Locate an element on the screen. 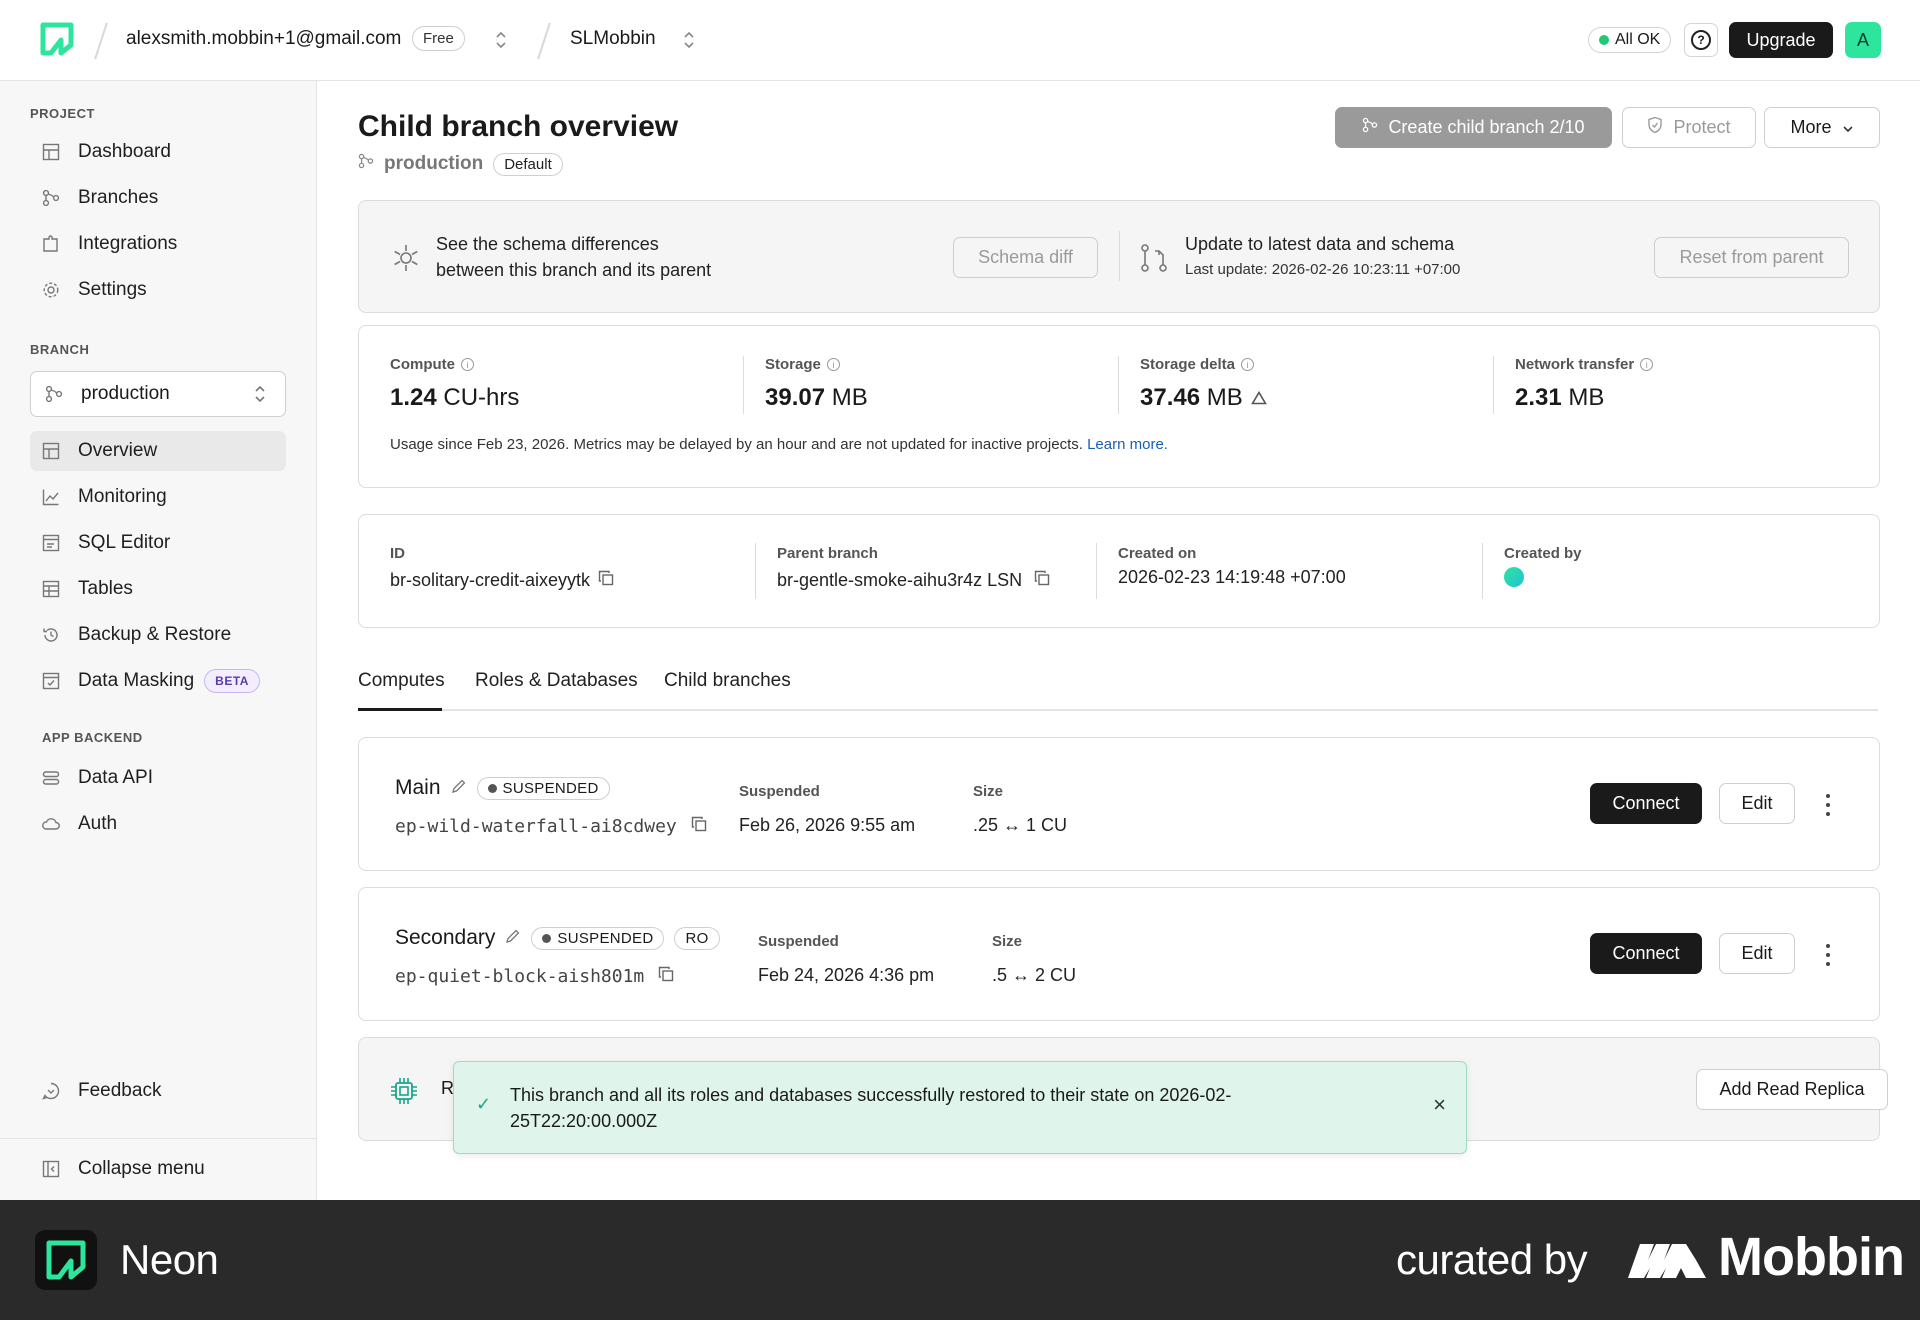 The width and height of the screenshot is (1920, 1320). help-button: ? is located at coordinates (1701, 40).